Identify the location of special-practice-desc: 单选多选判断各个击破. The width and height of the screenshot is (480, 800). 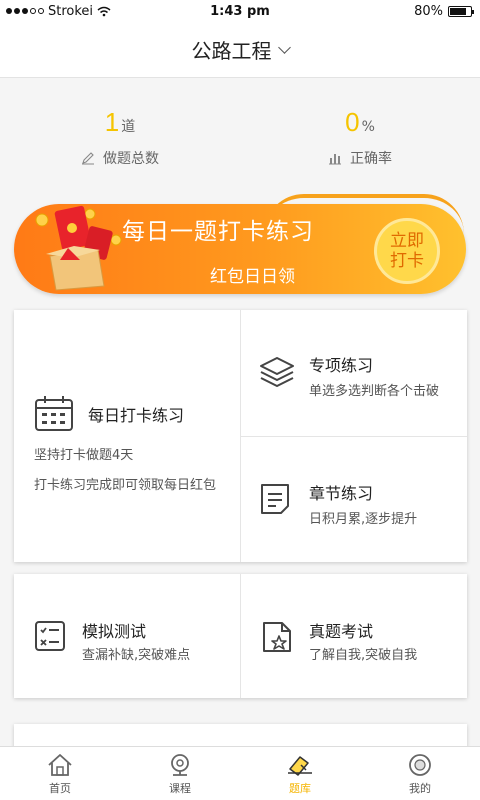
(374, 391).